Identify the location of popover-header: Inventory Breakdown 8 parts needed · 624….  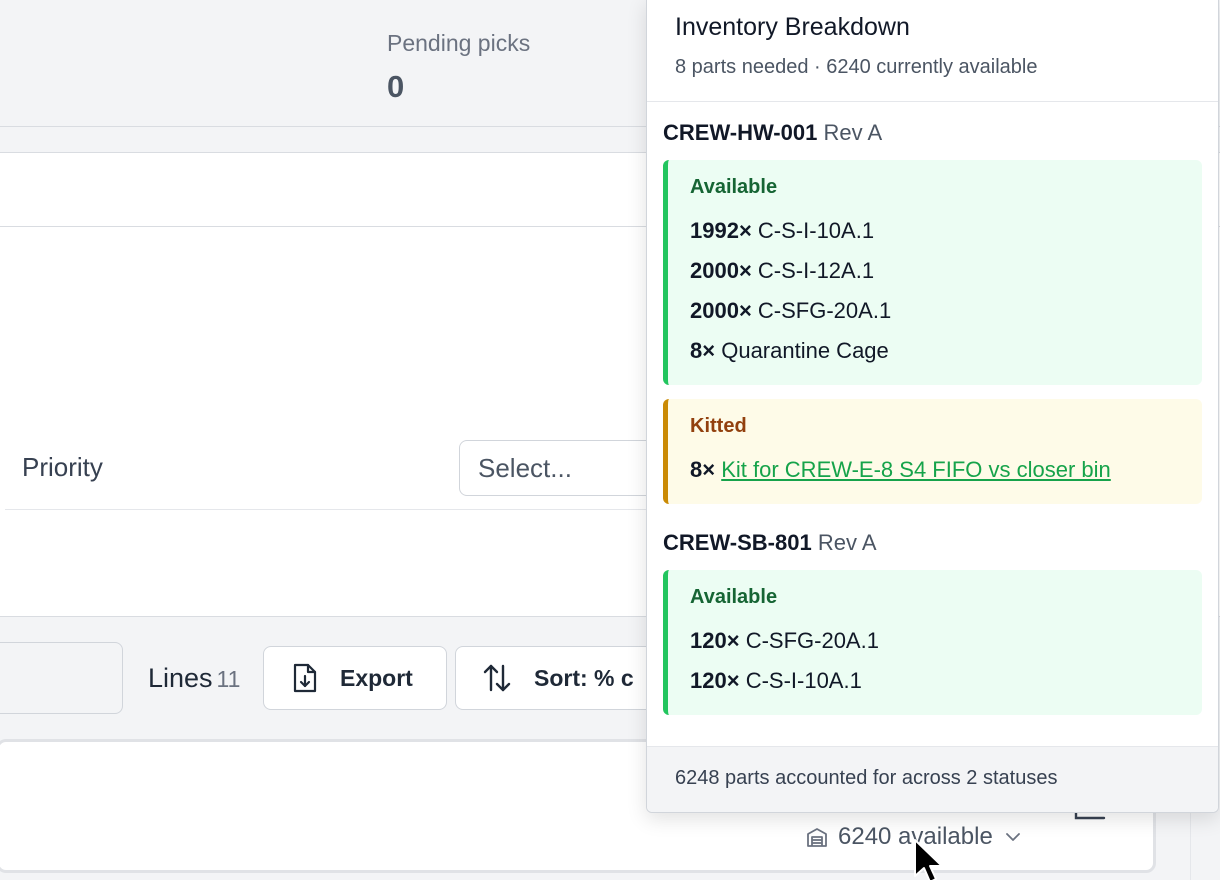
(932, 51).